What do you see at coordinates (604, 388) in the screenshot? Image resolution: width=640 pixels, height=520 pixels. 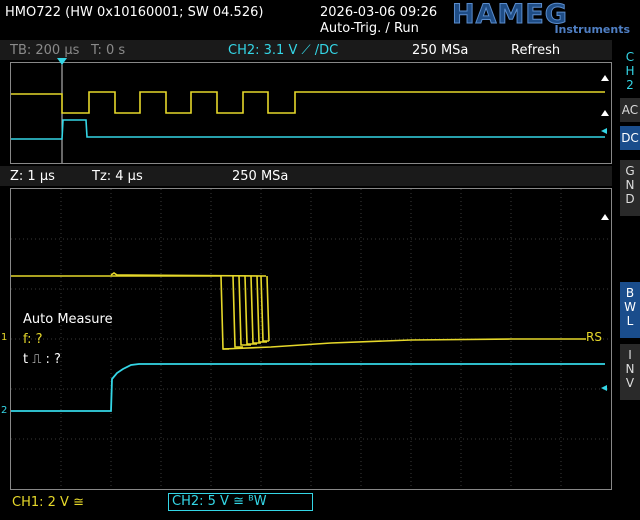 I see `main-ch2-level-icon` at bounding box center [604, 388].